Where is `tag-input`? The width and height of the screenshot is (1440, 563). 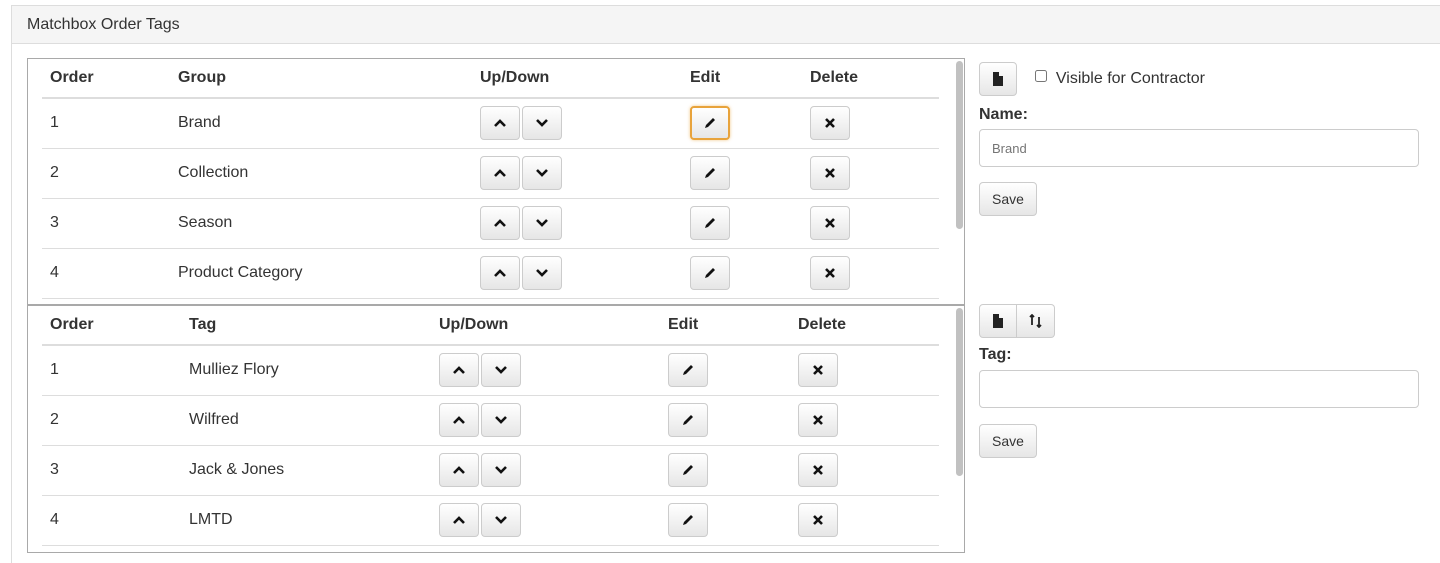 tag-input is located at coordinates (1199, 389).